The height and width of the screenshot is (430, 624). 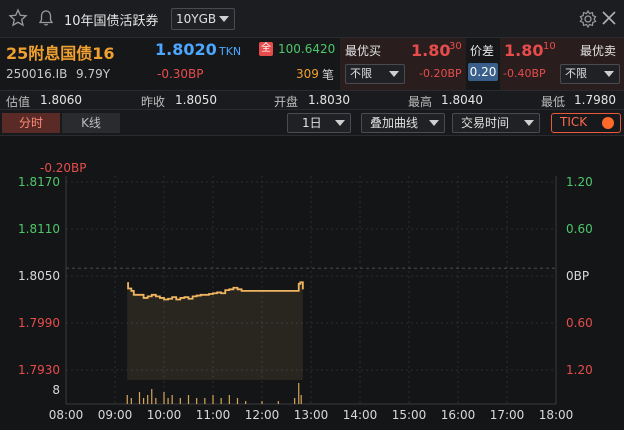 What do you see at coordinates (196, 19) in the screenshot?
I see `bond-selector-value: 10YGB` at bounding box center [196, 19].